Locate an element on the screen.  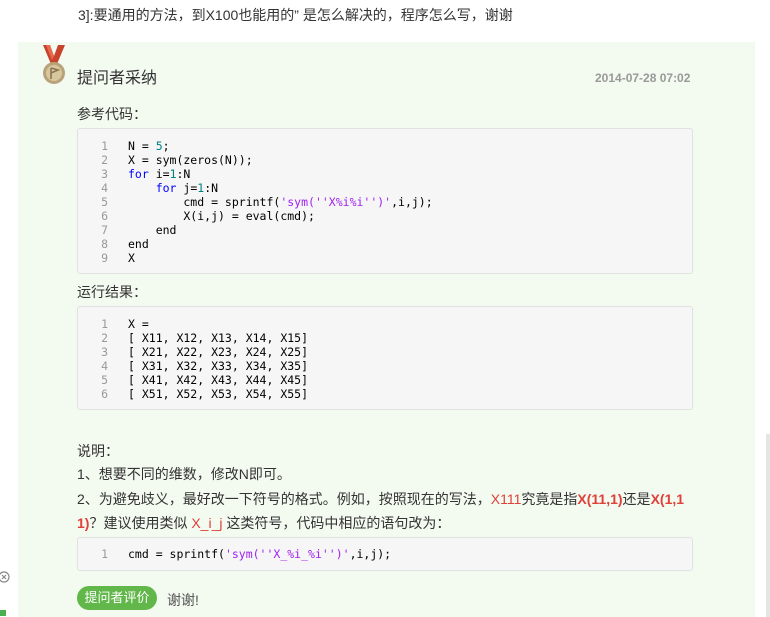
scrollbar-thumb is located at coordinates (768, 525).